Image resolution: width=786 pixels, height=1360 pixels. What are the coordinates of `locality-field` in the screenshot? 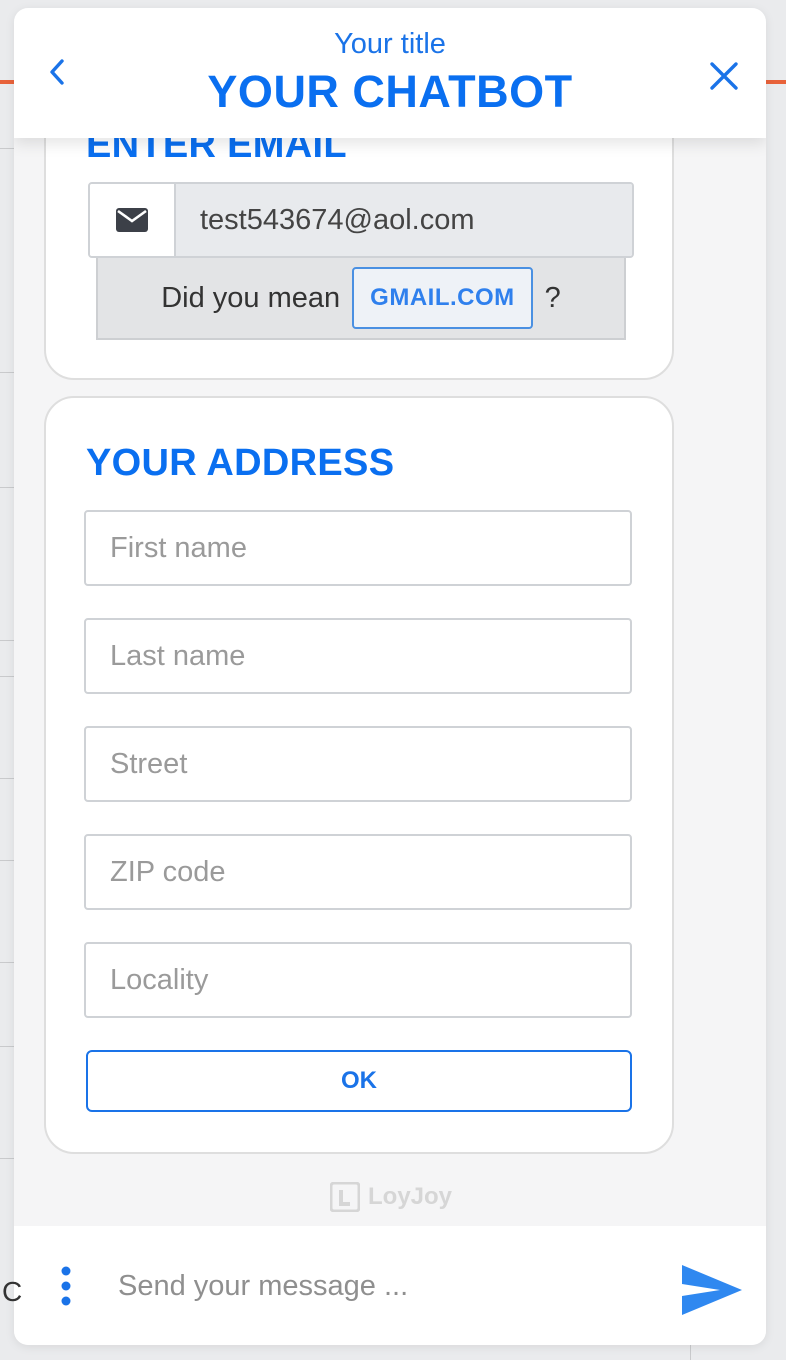 It's located at (358, 980).